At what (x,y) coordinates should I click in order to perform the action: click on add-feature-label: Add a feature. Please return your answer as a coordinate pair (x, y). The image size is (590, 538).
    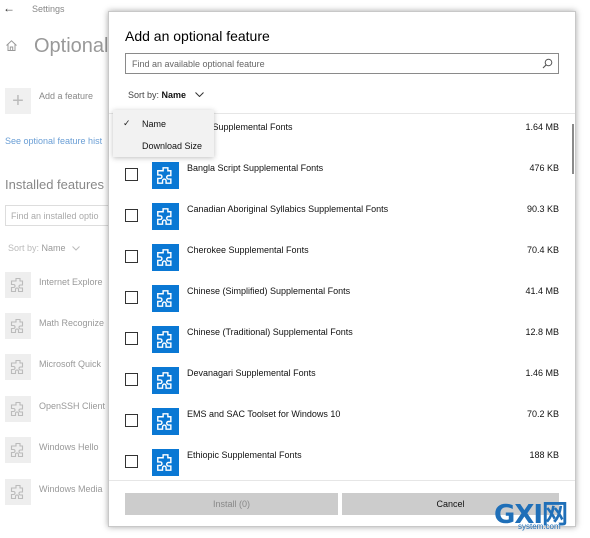
    Looking at the image, I should click on (66, 96).